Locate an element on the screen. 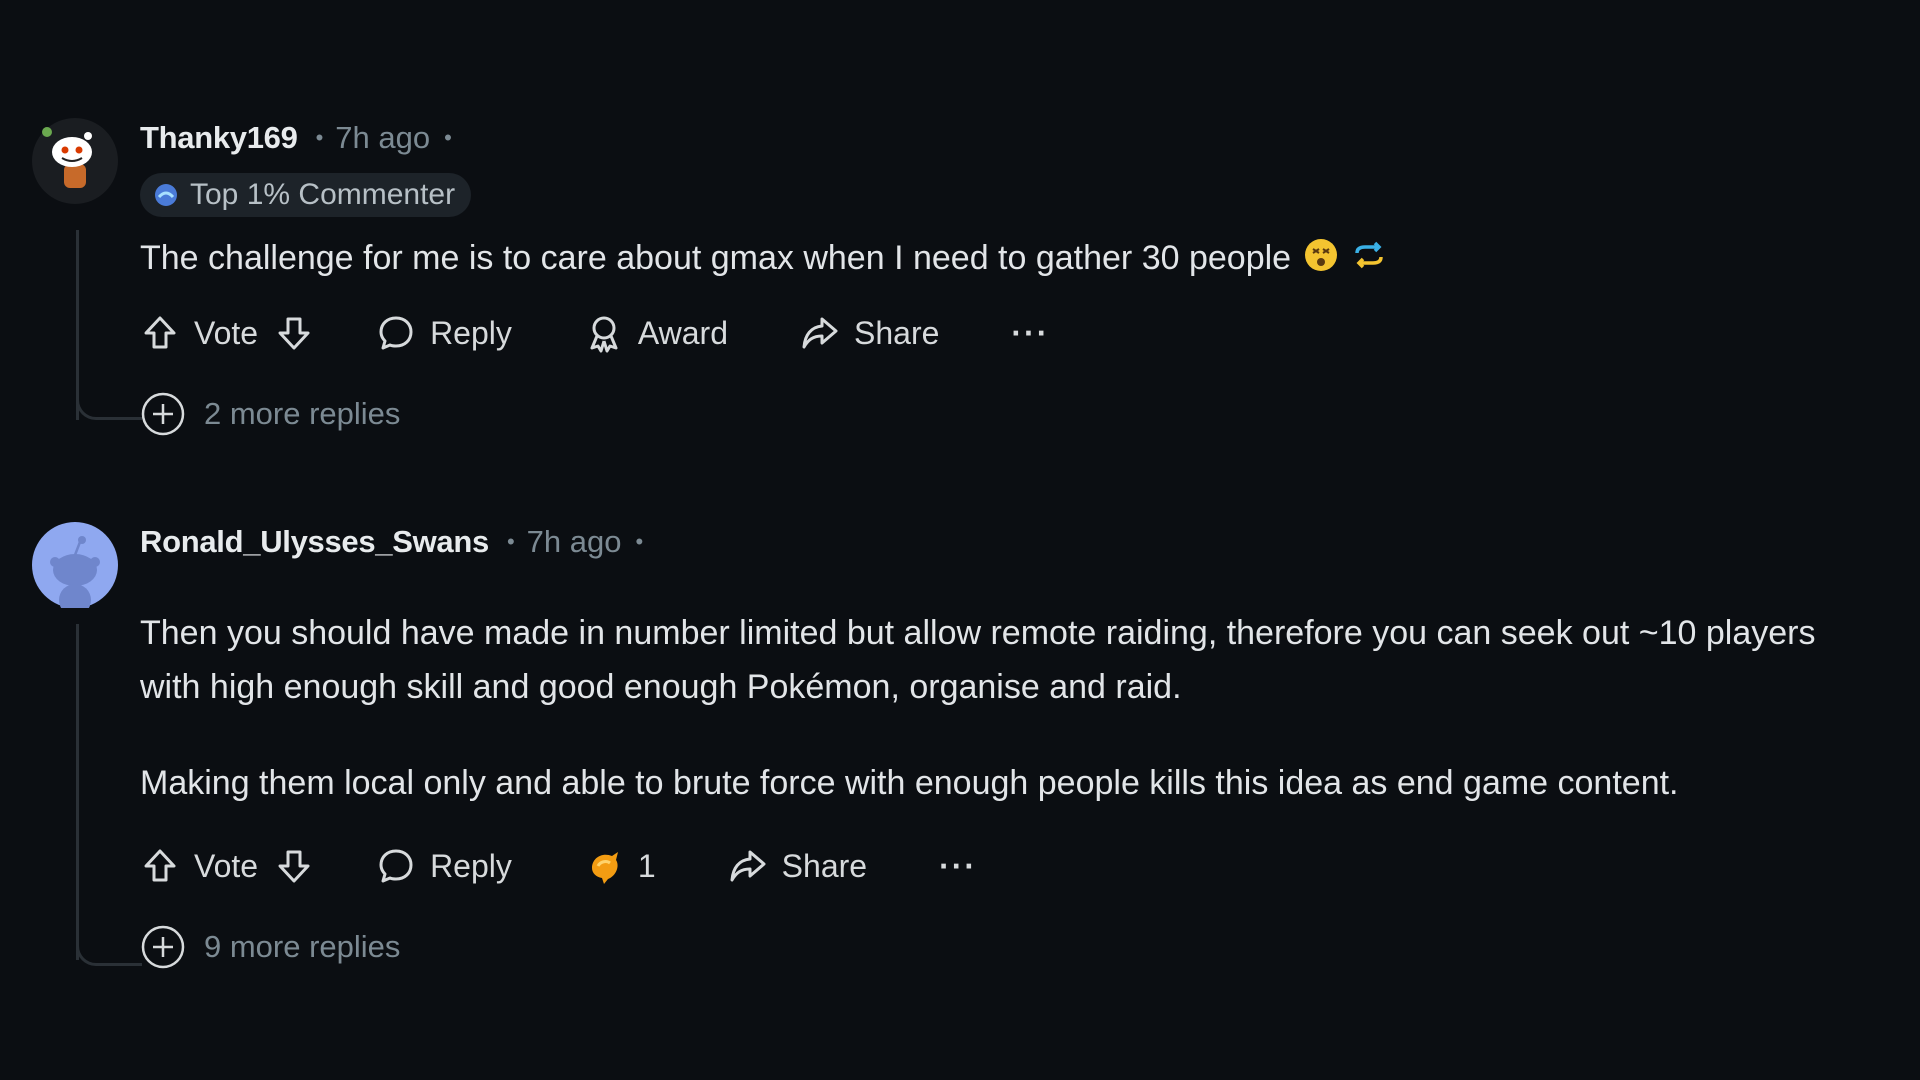 The width and height of the screenshot is (1920, 1080). award-emoji-icon is located at coordinates (604, 868).